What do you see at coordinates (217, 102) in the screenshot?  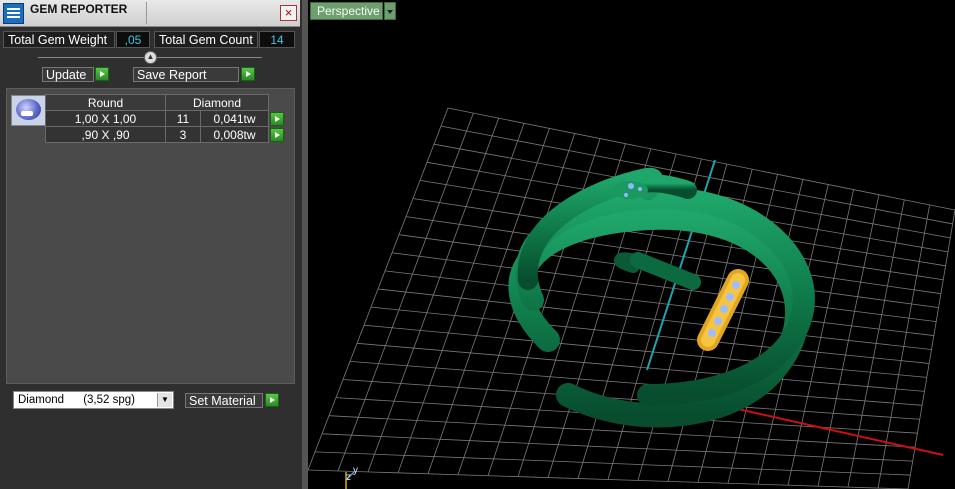 I see `column-header-material: Diamond` at bounding box center [217, 102].